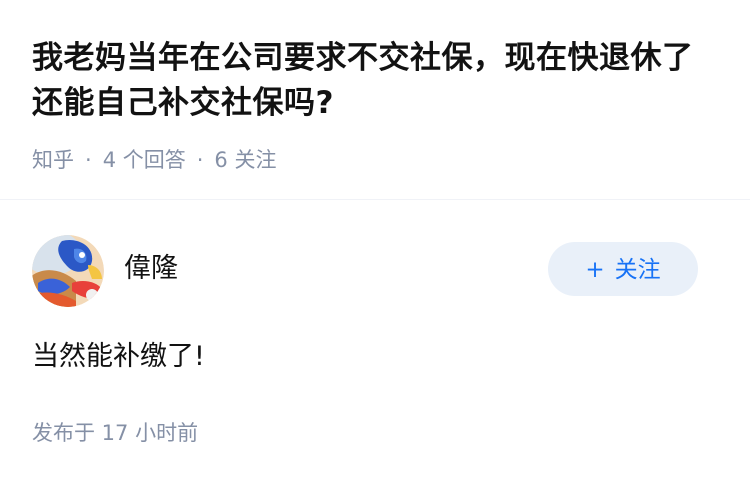 Image resolution: width=750 pixels, height=484 pixels. I want to click on follow-button: + 关注, so click(623, 269).